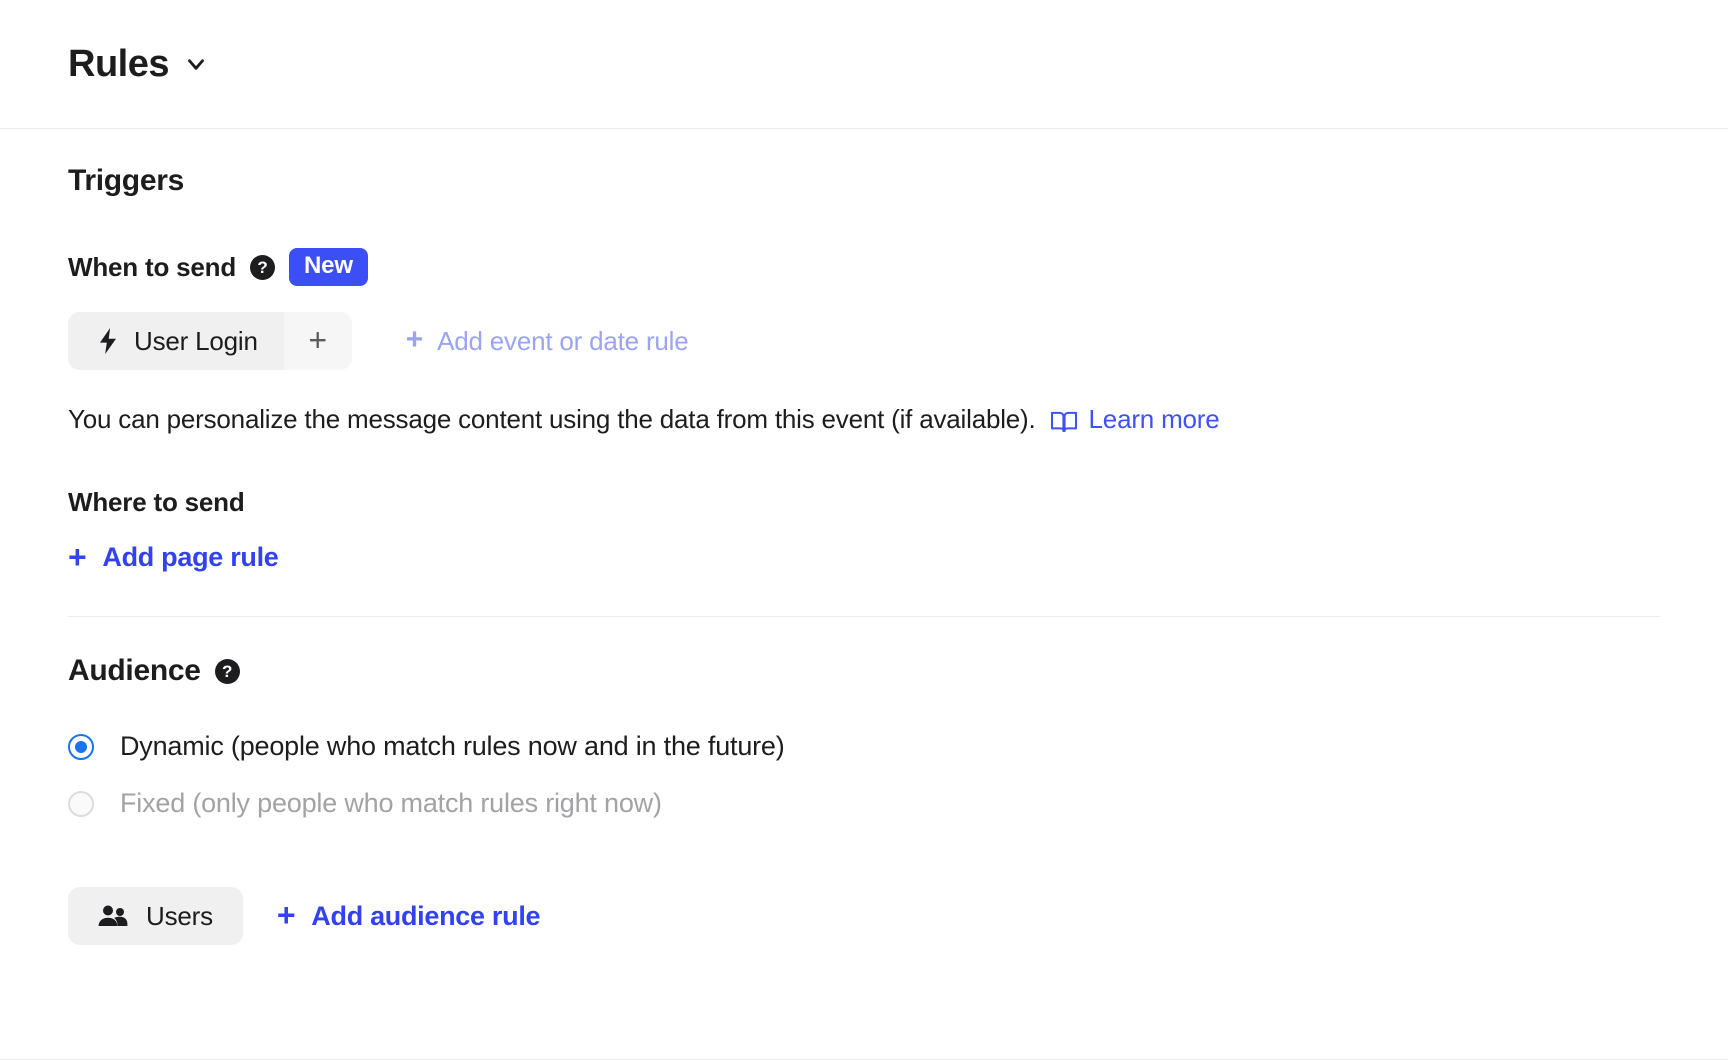  Describe the element at coordinates (118, 64) in the screenshot. I see `page-title: Rules` at that location.